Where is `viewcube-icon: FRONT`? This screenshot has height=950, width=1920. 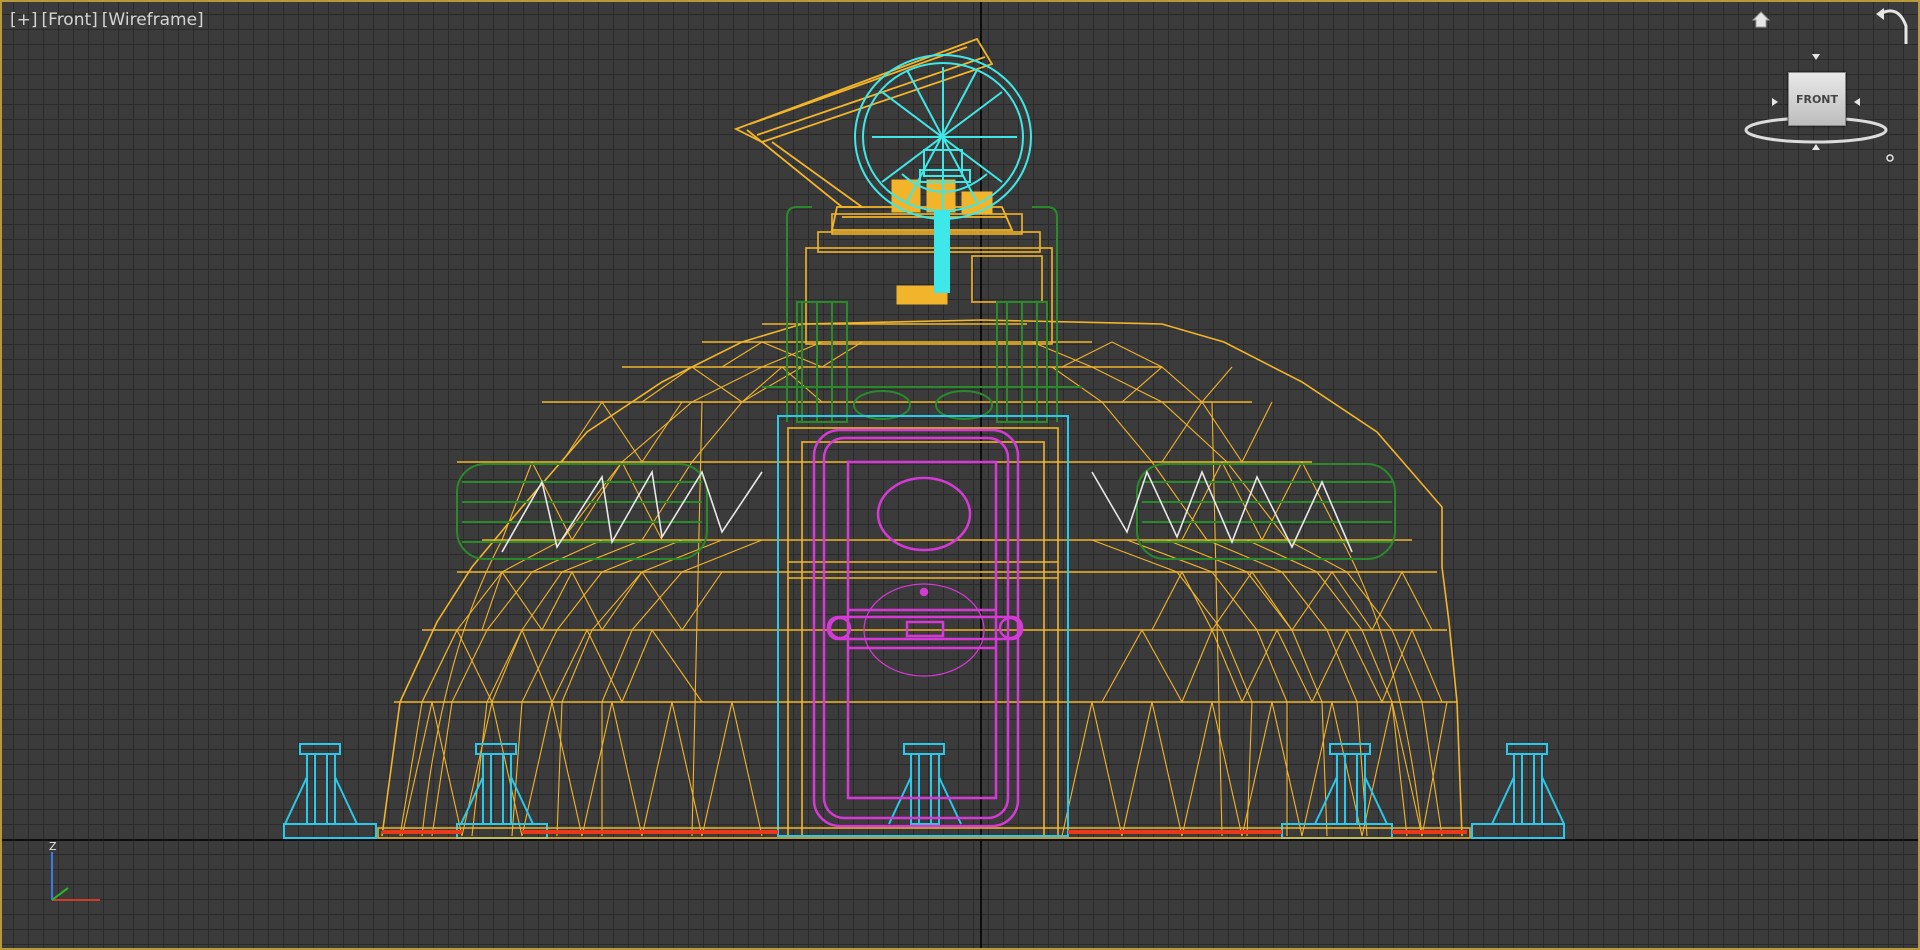
viewcube-icon: FRONT is located at coordinates (1818, 107).